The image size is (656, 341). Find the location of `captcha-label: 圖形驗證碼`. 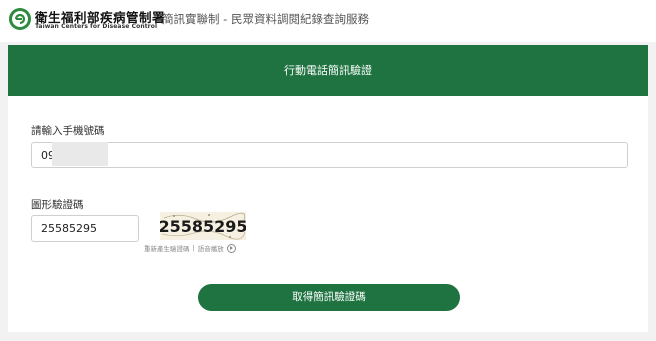

captcha-label: 圖形驗證碼 is located at coordinates (57, 205).